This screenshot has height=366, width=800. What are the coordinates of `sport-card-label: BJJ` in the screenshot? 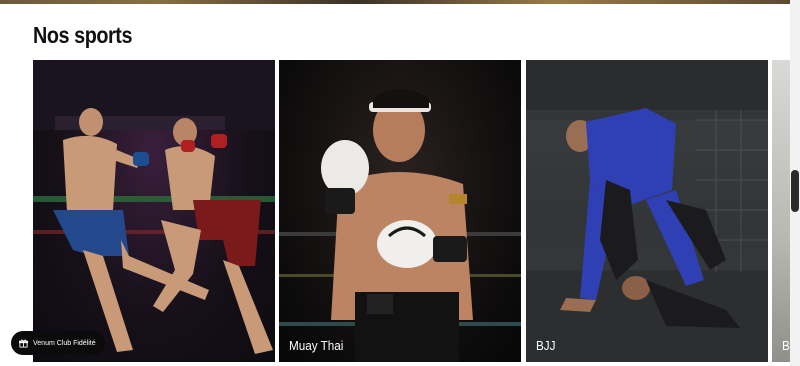 It's located at (546, 345).